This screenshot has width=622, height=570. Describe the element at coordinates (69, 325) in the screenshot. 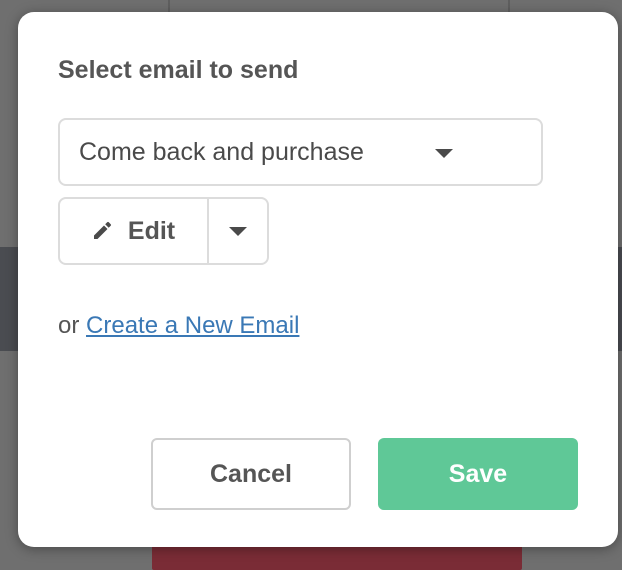

I see `create-prefix: or` at that location.